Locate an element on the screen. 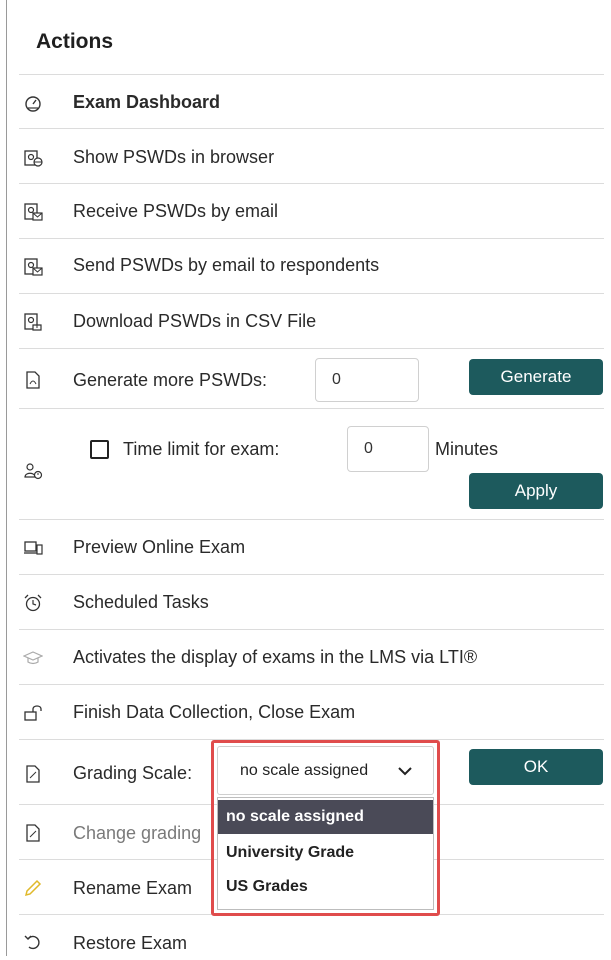 This screenshot has width=611, height=960. action-scheduled-tasks: Scheduled Tasks is located at coordinates (311, 602).